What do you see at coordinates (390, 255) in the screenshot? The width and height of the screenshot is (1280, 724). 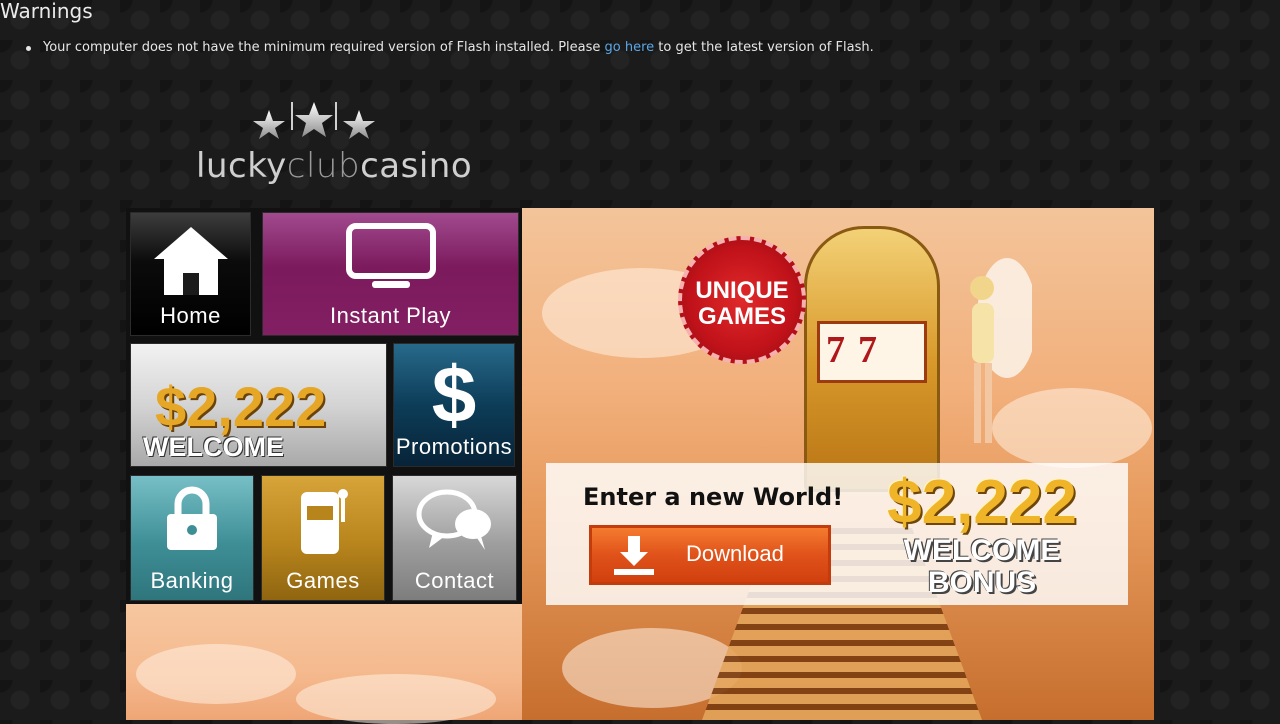 I see `monitor-icon` at bounding box center [390, 255].